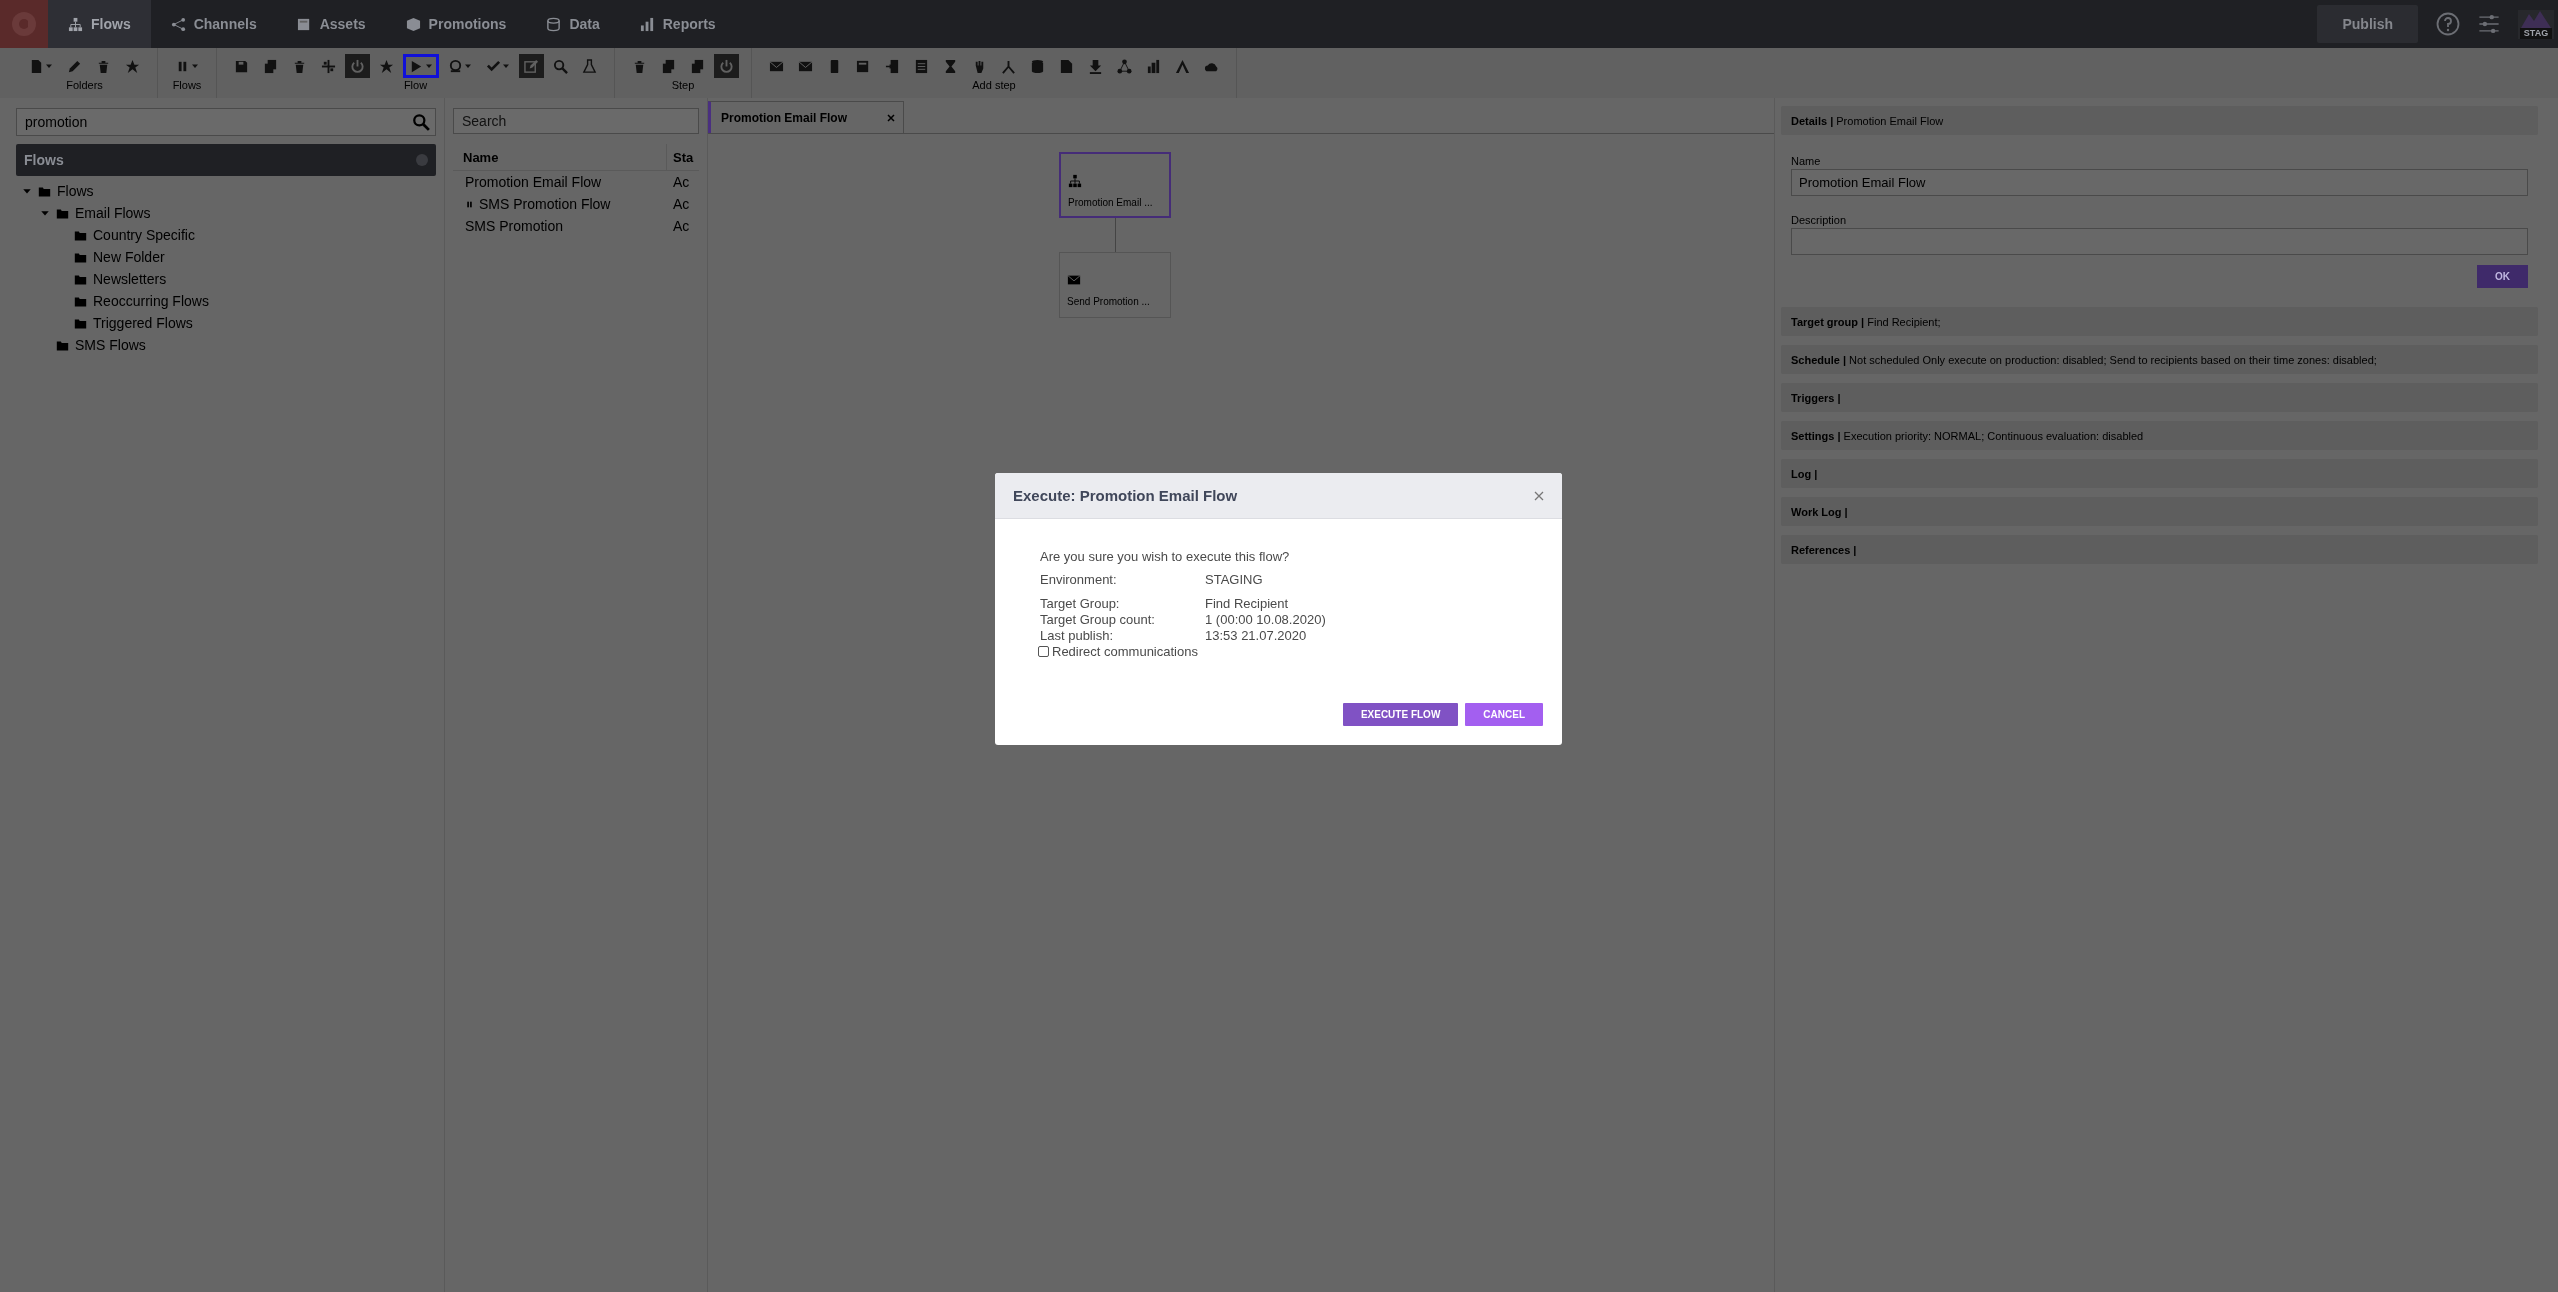 This screenshot has height=1292, width=2558. What do you see at coordinates (2159, 120) in the screenshot?
I see `section-header: Details | Promotion Email Flow` at bounding box center [2159, 120].